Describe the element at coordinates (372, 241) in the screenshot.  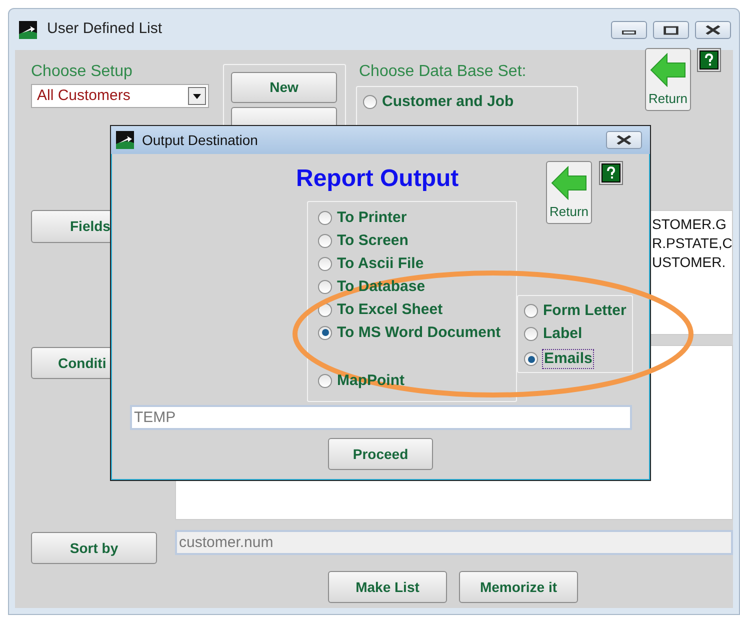
I see `output-option: To Screen` at that location.